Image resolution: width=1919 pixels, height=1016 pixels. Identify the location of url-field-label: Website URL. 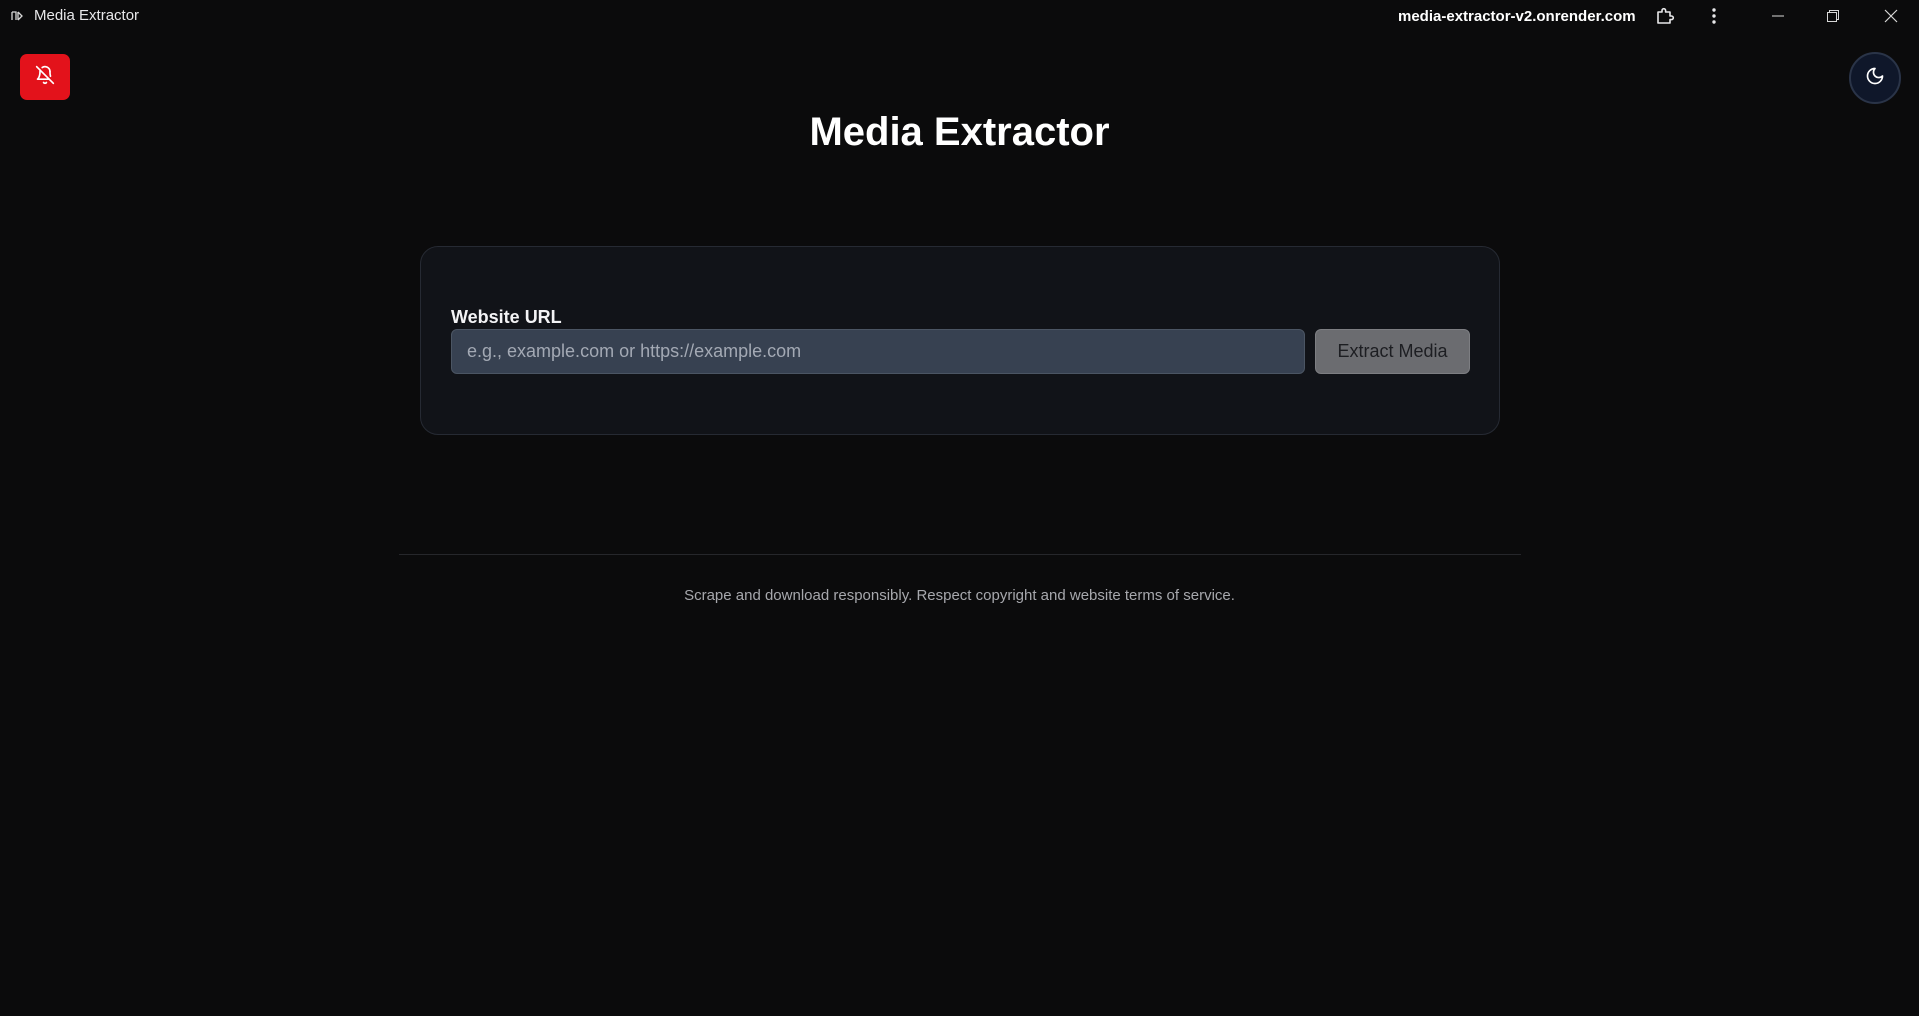
(506, 317).